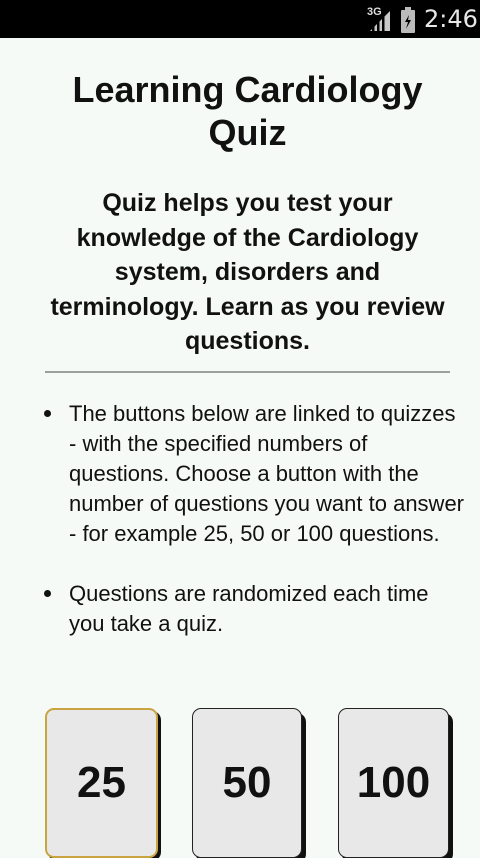  Describe the element at coordinates (380, 21) in the screenshot. I see `signal-icon` at that location.